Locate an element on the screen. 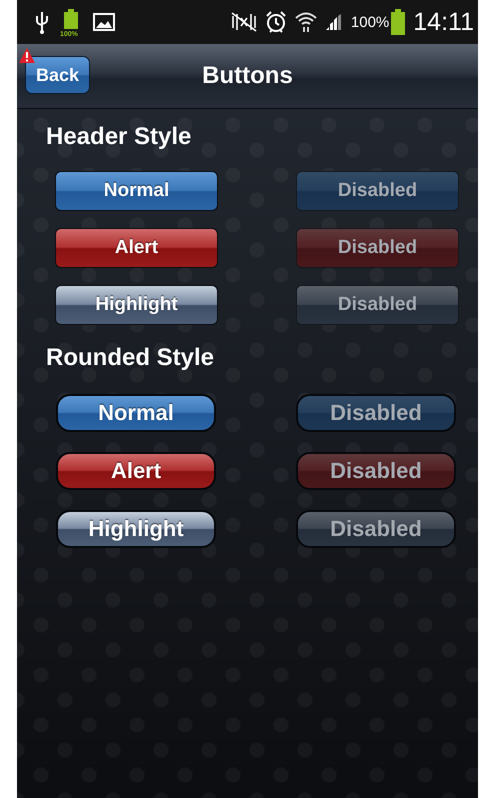 The height and width of the screenshot is (798, 483). battery-percent: 100% is located at coordinates (370, 22).